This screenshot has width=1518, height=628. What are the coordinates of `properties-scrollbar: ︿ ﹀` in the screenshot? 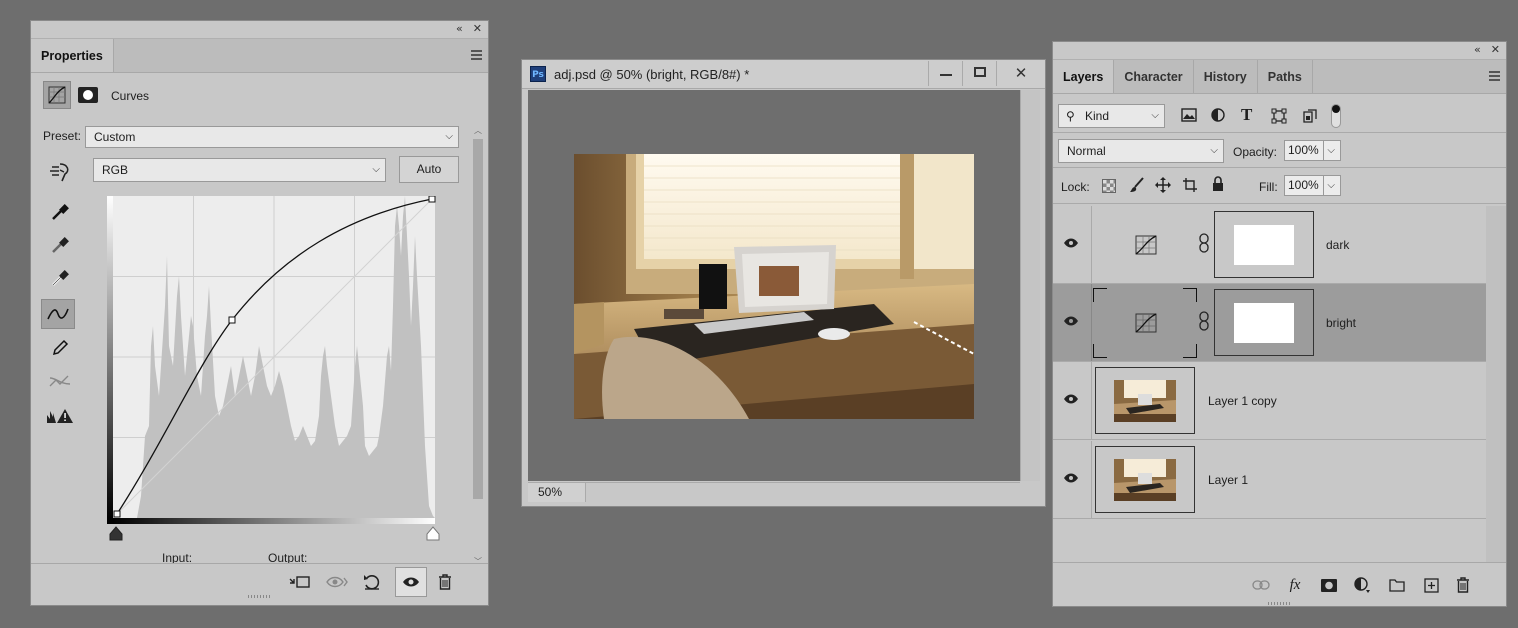 It's located at (478, 343).